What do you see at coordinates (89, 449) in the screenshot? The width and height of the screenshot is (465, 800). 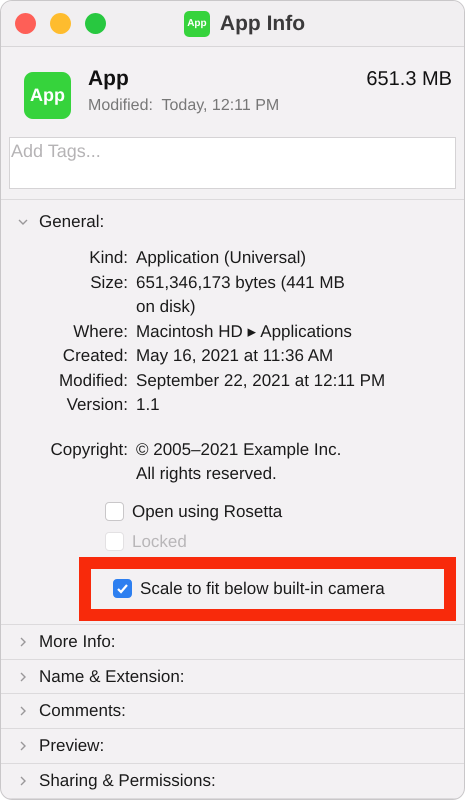 I see `field-label: Copyright:` at bounding box center [89, 449].